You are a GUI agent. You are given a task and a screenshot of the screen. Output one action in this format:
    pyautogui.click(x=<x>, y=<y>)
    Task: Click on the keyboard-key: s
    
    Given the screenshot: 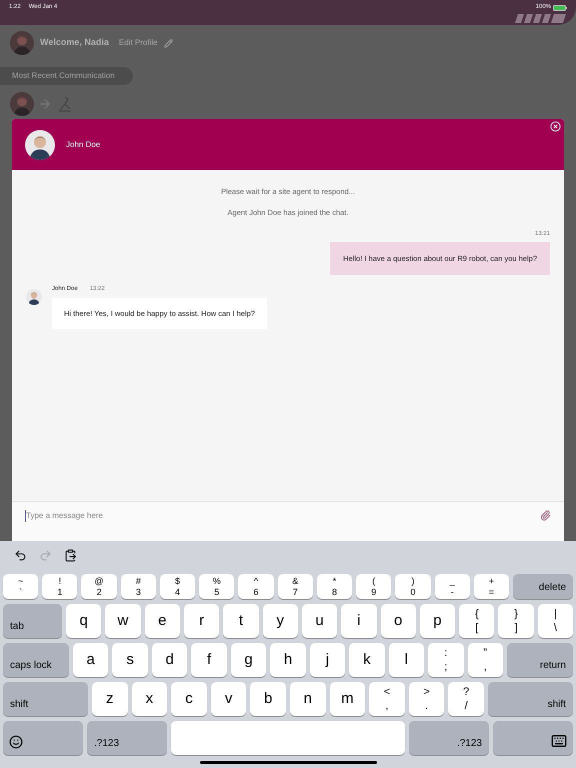 What is the action you would take?
    pyautogui.click(x=130, y=660)
    